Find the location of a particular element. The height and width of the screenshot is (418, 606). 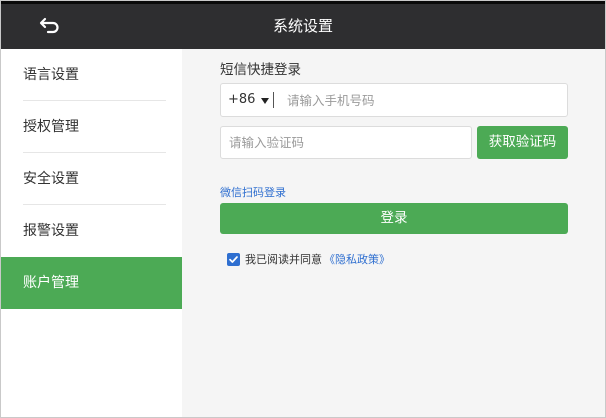

phone-field: +86 is located at coordinates (396, 100).